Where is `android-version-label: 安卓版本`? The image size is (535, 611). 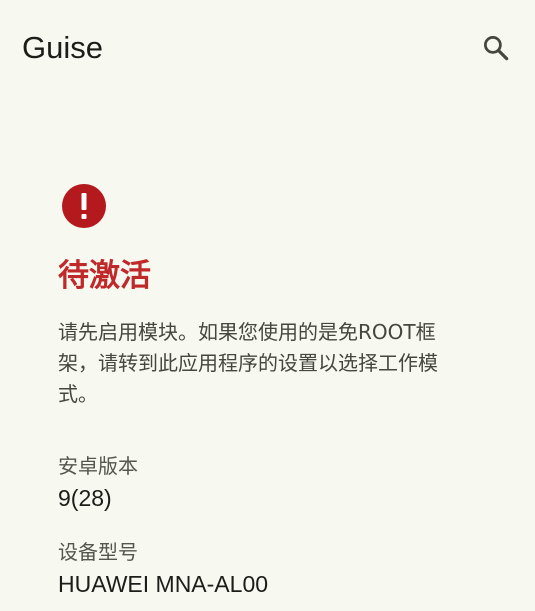 android-version-label: 安卓版本 is located at coordinates (98, 466).